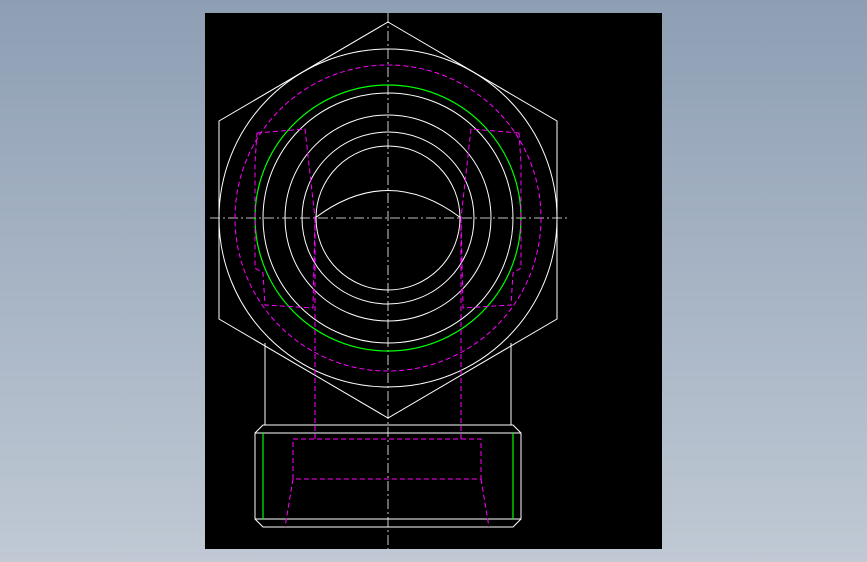 The image size is (867, 562). I want to click on hidden-bottom-taper-left, so click(289, 503).